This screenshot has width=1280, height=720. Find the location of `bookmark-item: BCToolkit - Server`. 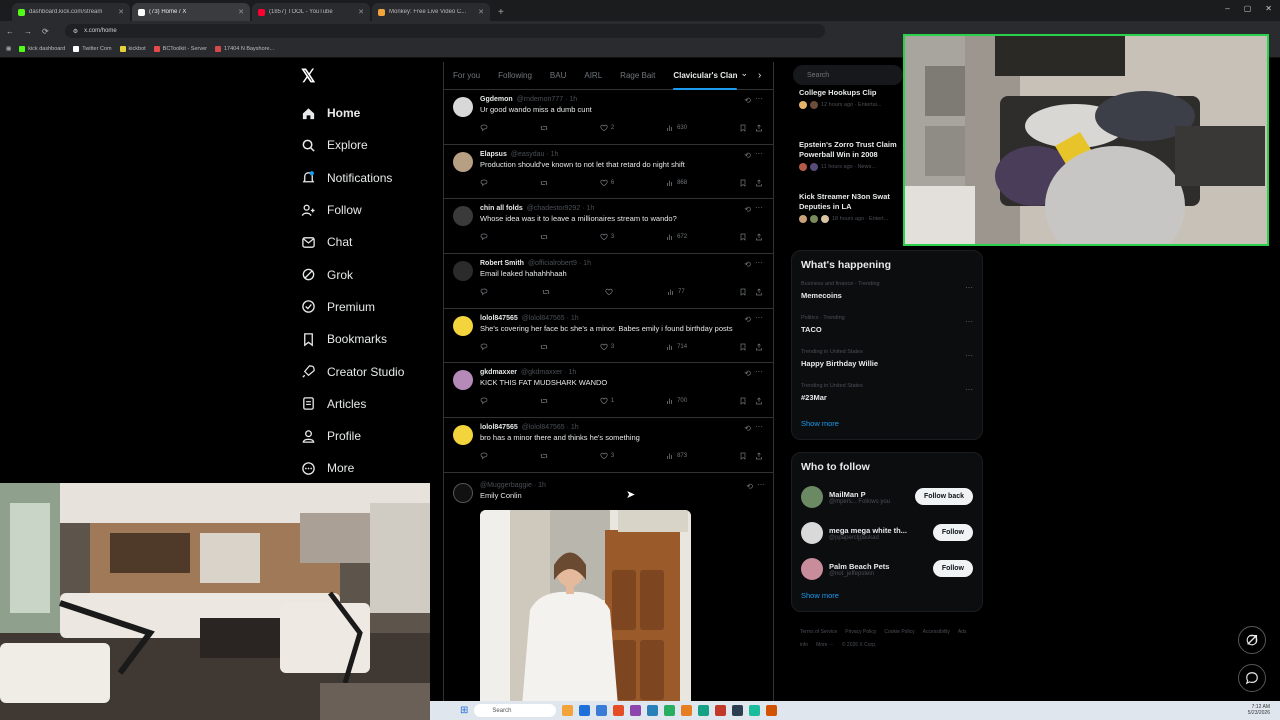

bookmark-item: BCToolkit - Server is located at coordinates (180, 49).